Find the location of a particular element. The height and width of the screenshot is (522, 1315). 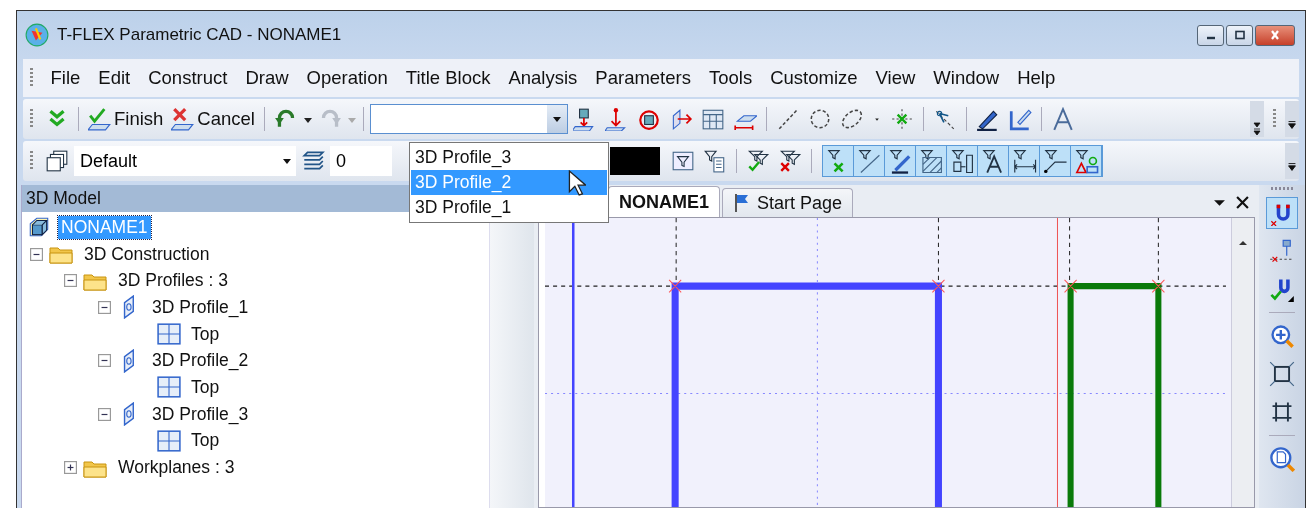

cross-plane-icon is located at coordinates (183, 119).